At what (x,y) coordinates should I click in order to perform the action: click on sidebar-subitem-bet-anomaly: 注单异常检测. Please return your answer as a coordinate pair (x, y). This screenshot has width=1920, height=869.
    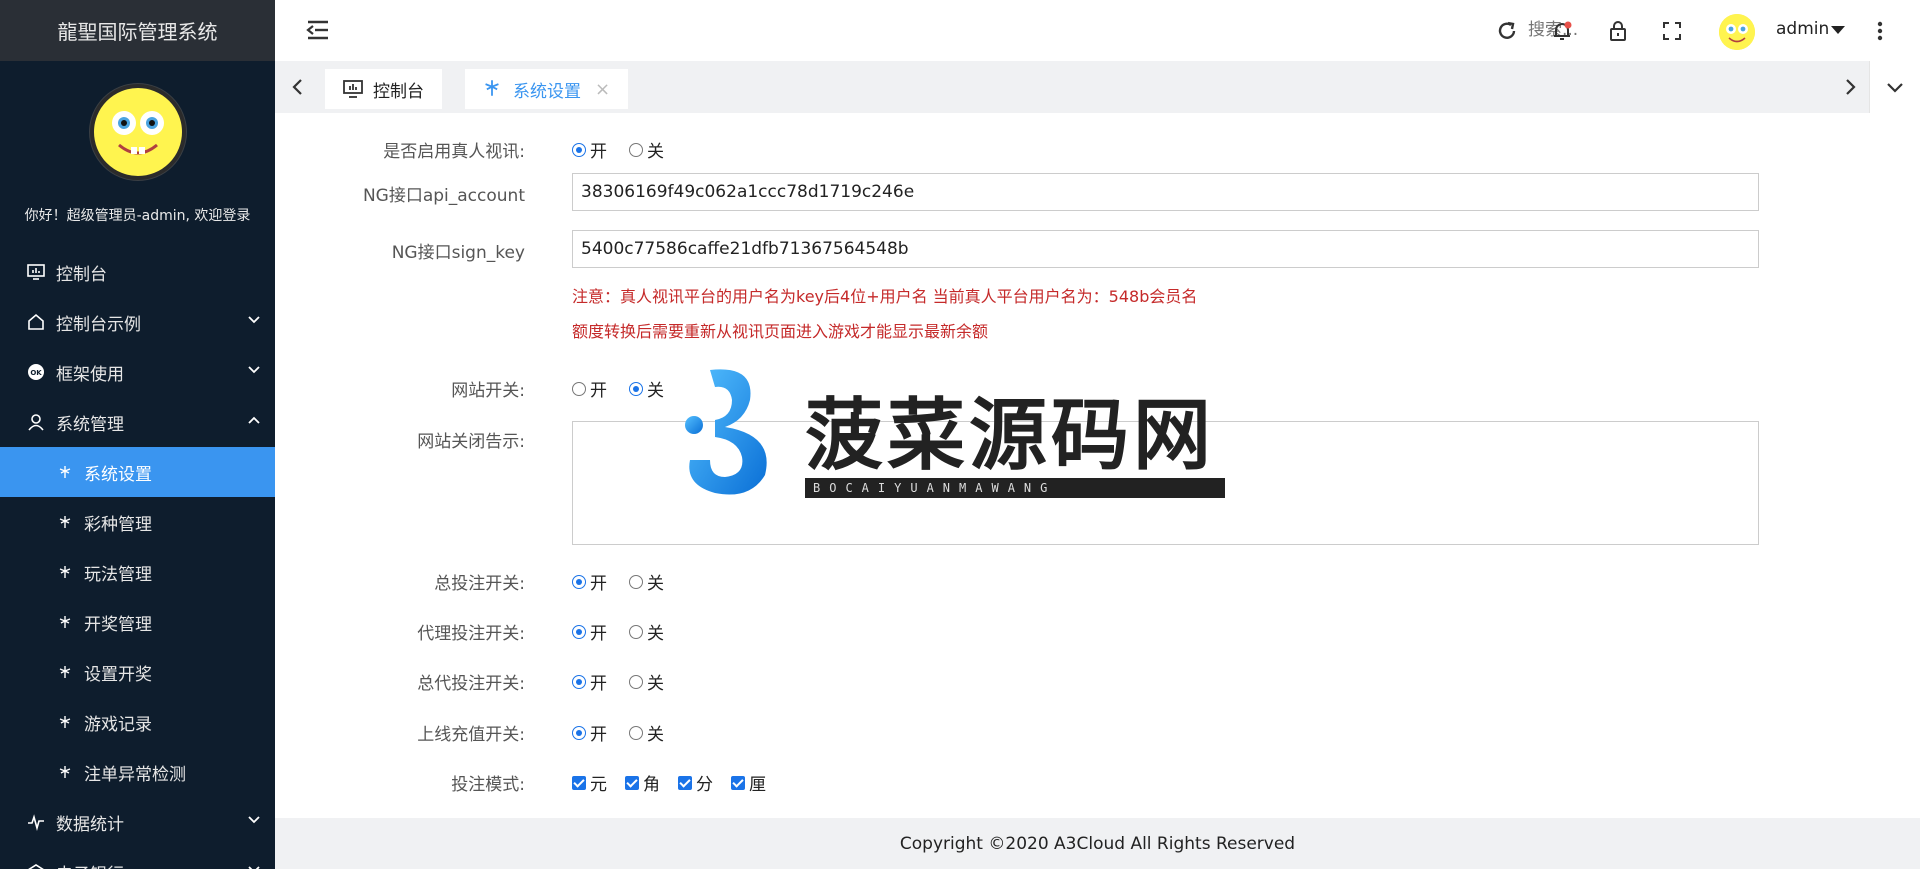
    Looking at the image, I should click on (137, 772).